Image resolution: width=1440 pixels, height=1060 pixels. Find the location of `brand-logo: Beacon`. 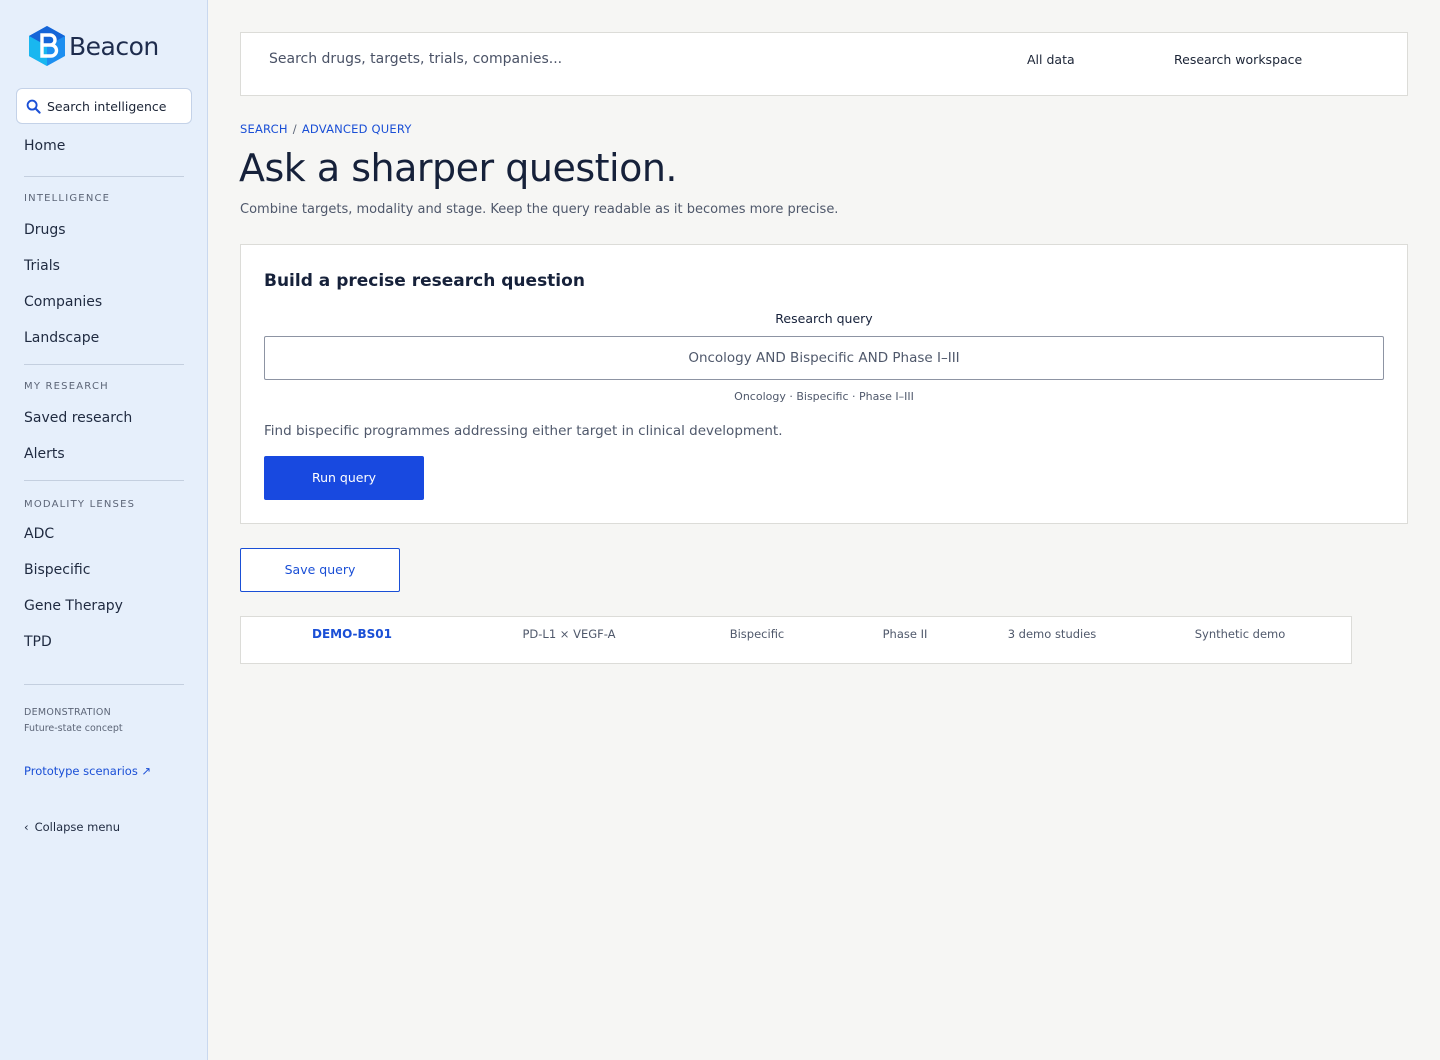

brand-logo: Beacon is located at coordinates (92, 46).